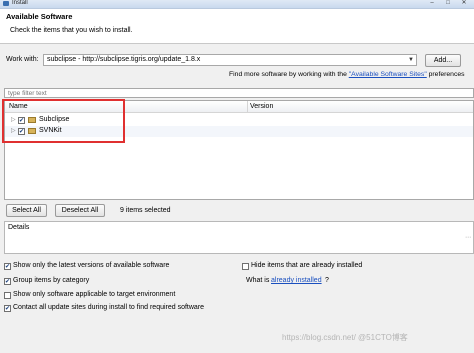 This screenshot has height=353, width=474. What do you see at coordinates (39, 16) in the screenshot?
I see `page-title: Available Software` at bounding box center [39, 16].